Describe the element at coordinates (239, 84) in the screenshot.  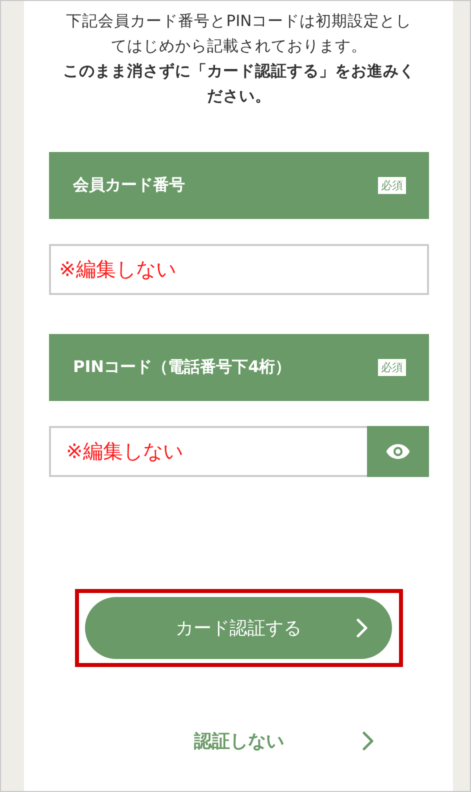
I see `instruction-text: このまま消さずに「カード認証する」をお進みください。` at that location.